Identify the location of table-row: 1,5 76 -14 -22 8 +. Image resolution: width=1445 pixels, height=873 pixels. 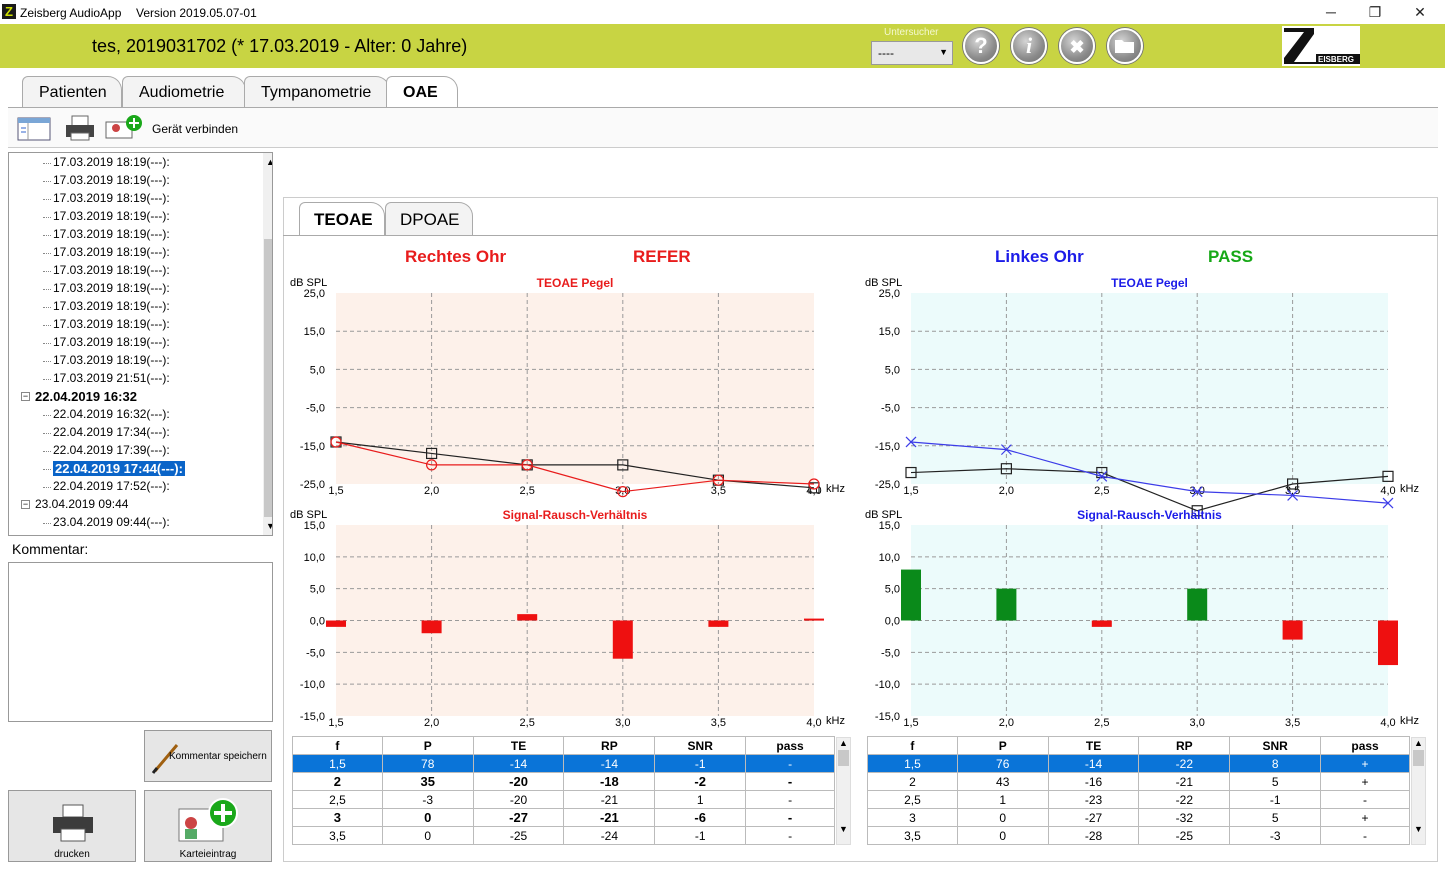
(1138, 763).